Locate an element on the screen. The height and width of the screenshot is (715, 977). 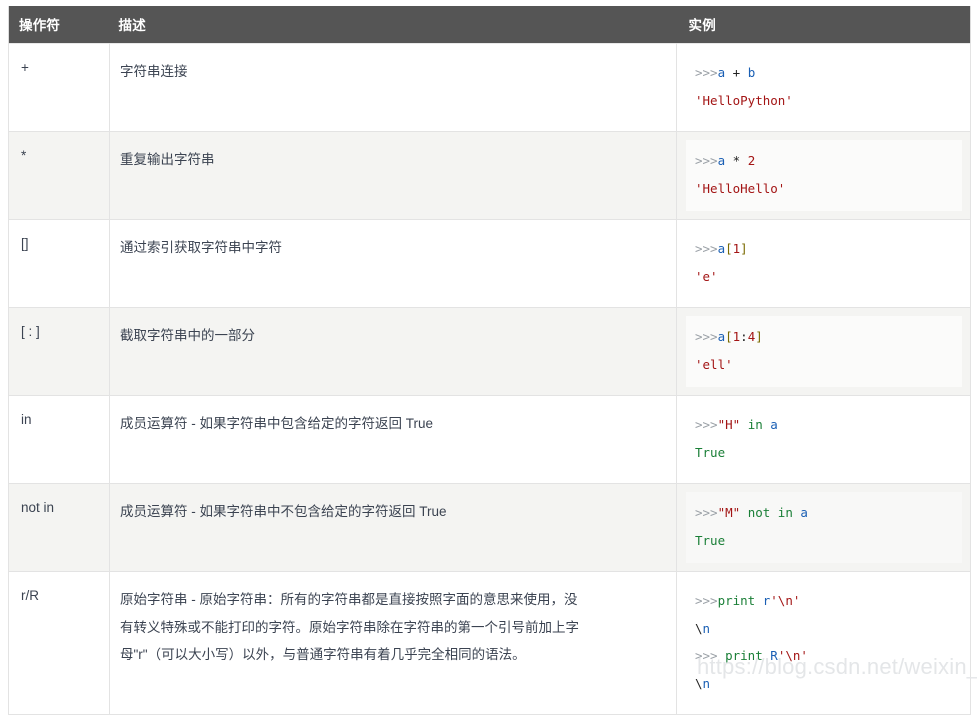
cell-description: 通过索引获取字符串中字符 is located at coordinates (393, 263).